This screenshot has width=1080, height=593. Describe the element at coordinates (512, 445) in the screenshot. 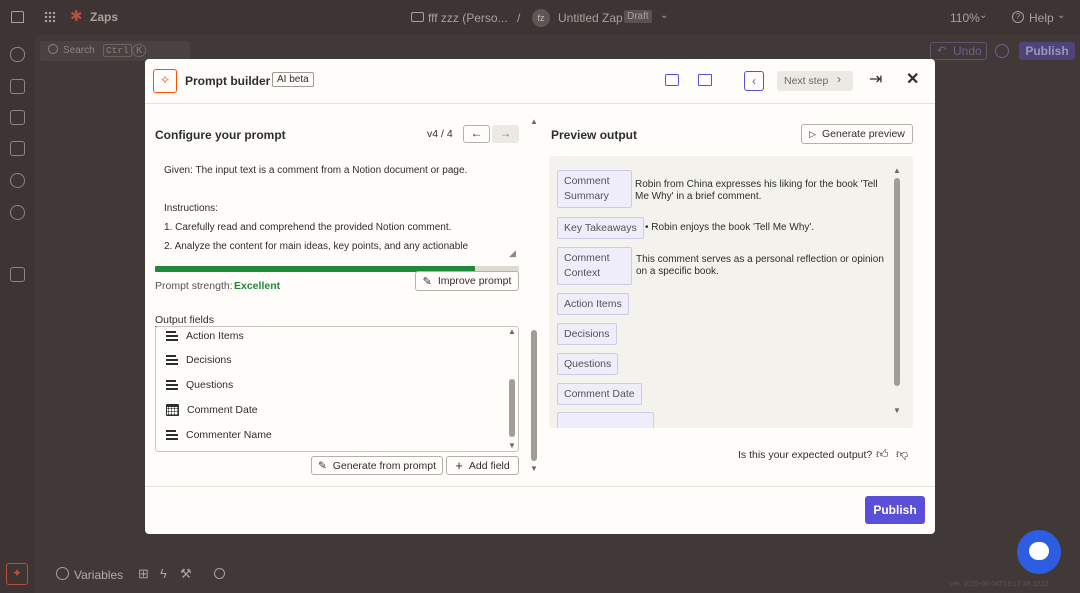

I see `list-scroll-down-icon: ▼` at that location.